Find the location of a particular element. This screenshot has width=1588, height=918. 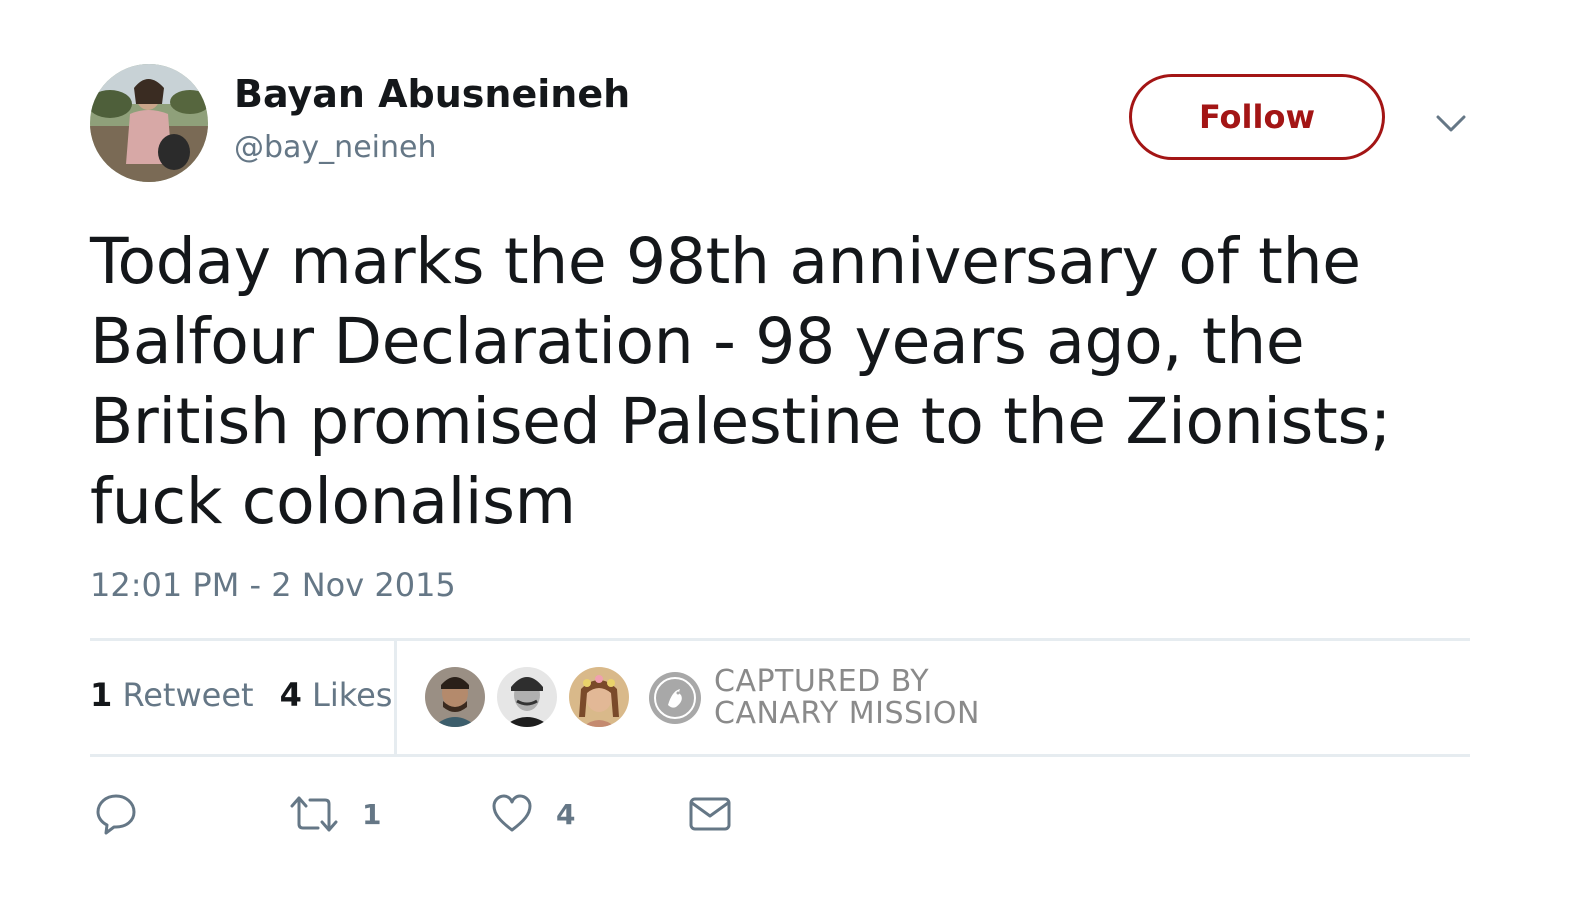

tweet-stats: 1 Retweet 4 Likes is located at coordinates (241, 695).